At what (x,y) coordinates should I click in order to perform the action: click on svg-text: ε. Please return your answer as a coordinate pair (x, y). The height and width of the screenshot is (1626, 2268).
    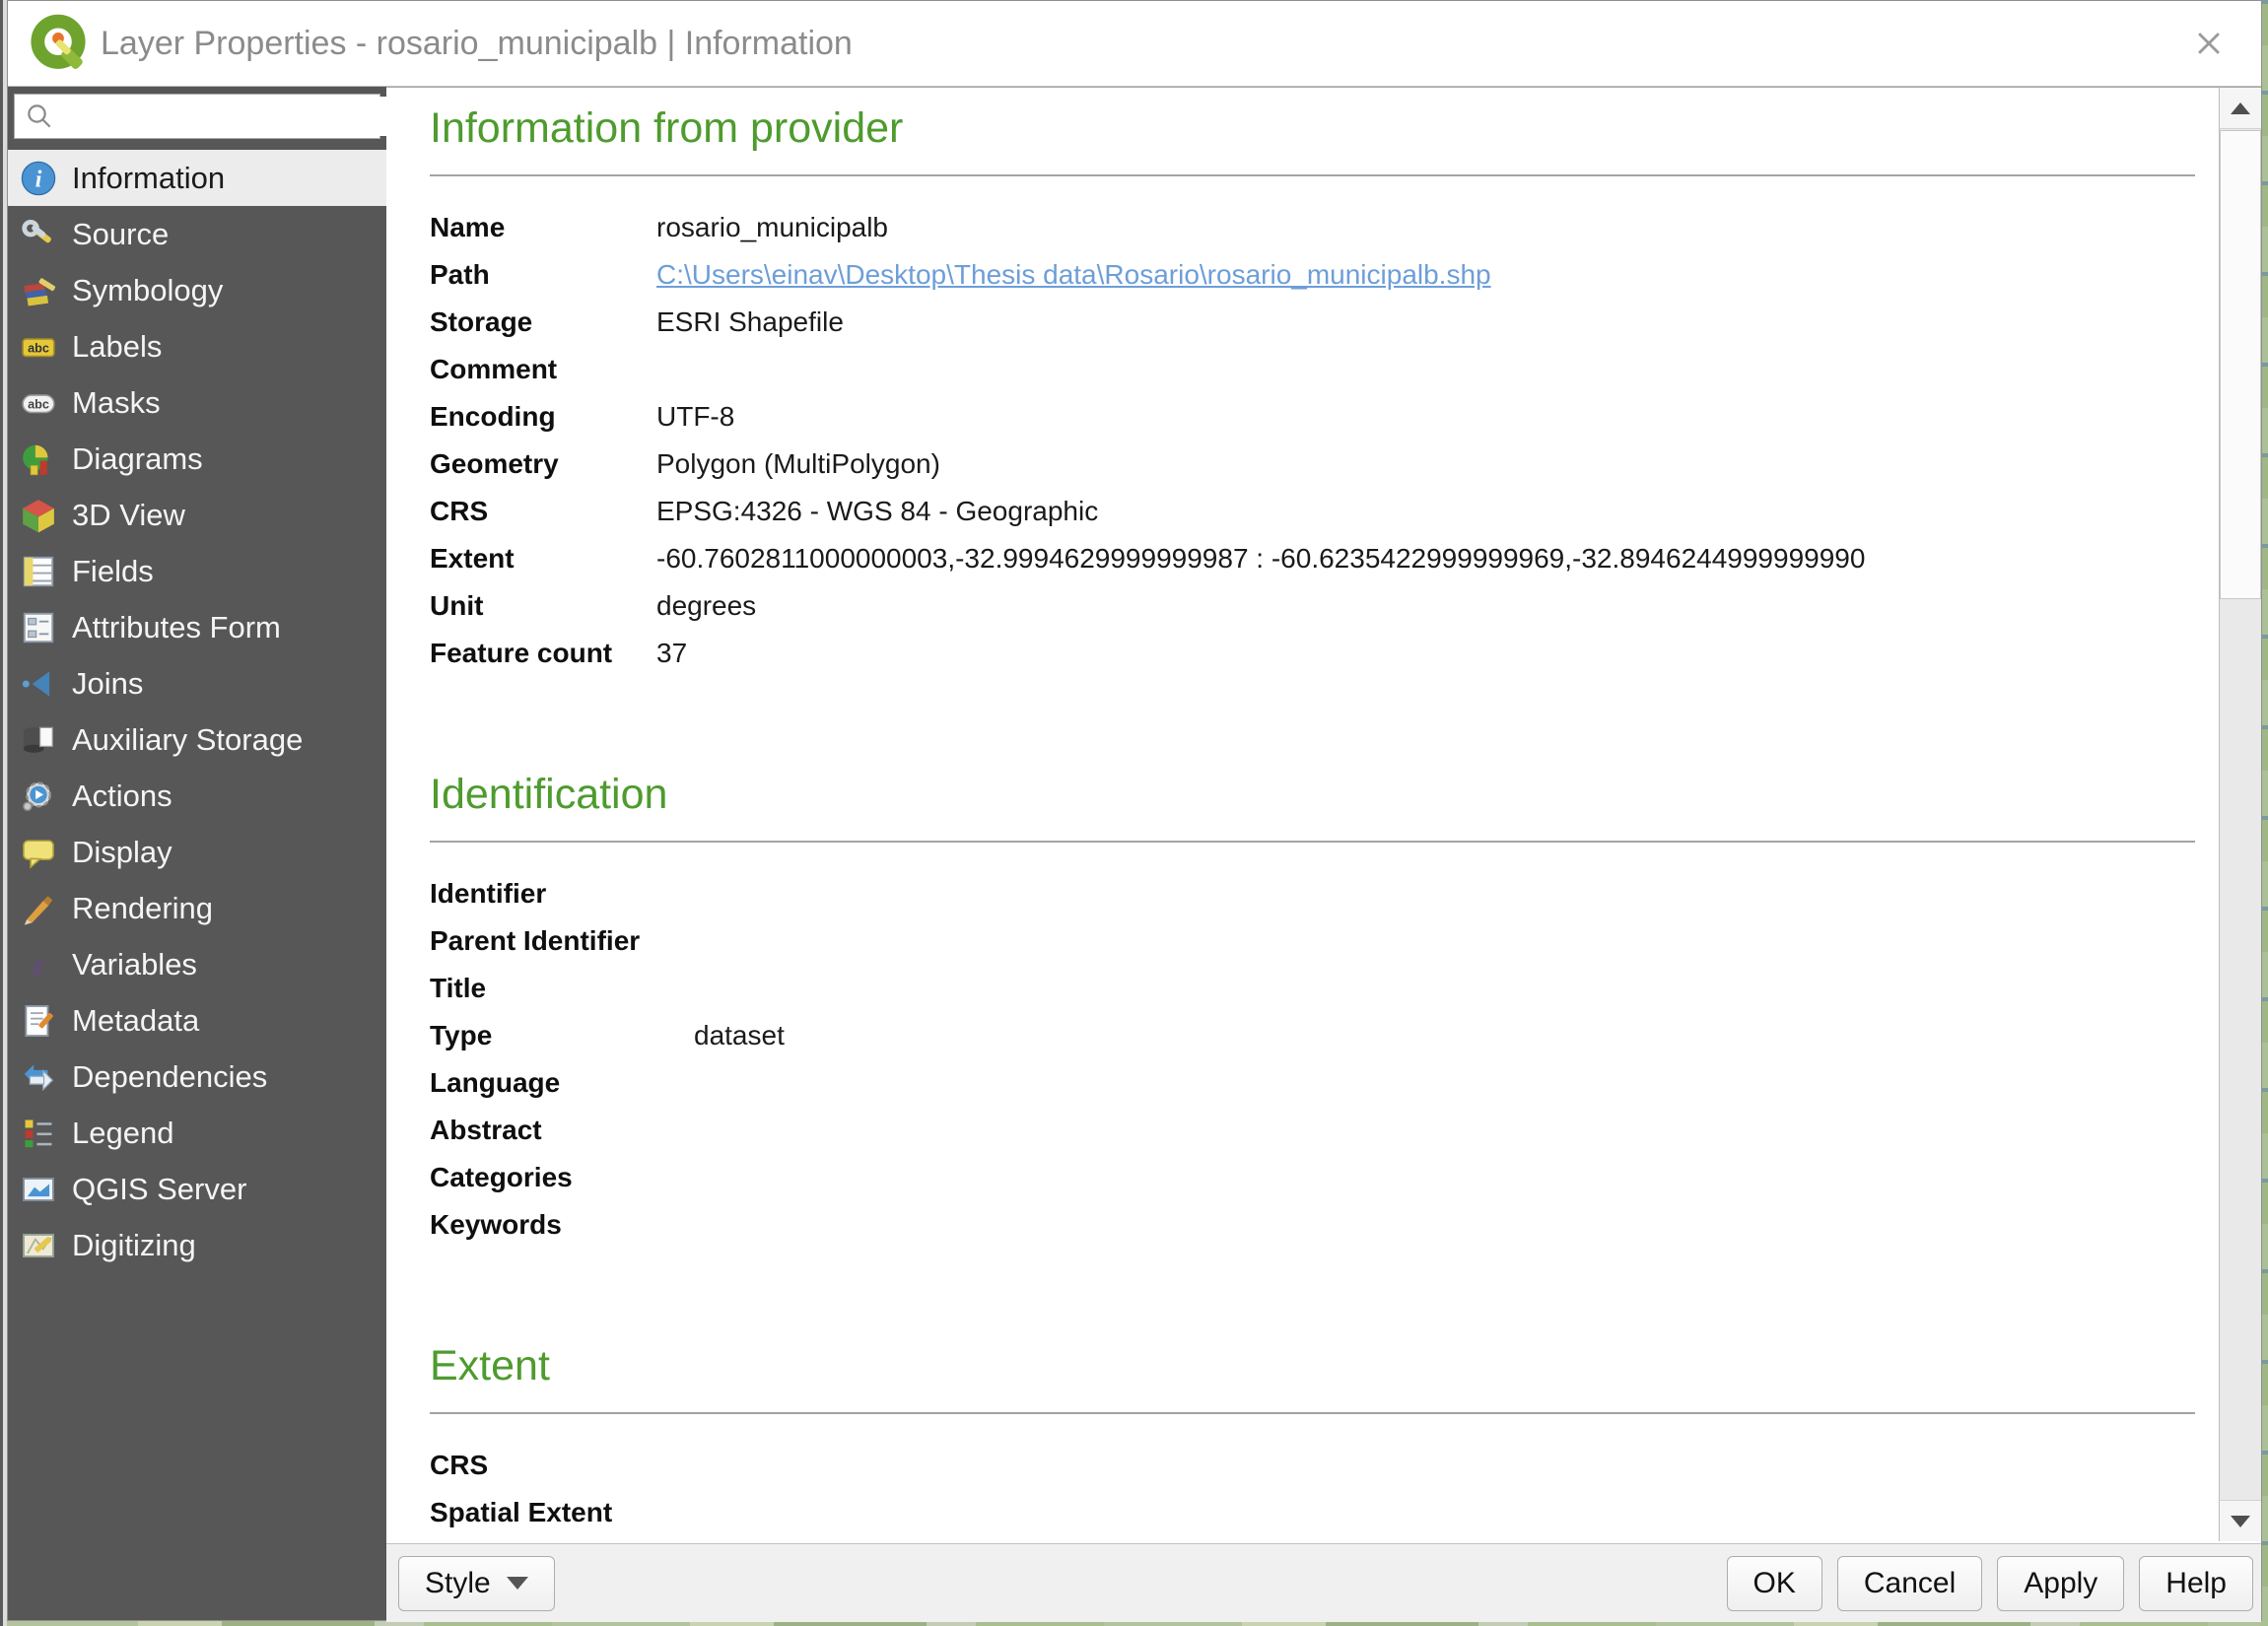
    Looking at the image, I should click on (39, 965).